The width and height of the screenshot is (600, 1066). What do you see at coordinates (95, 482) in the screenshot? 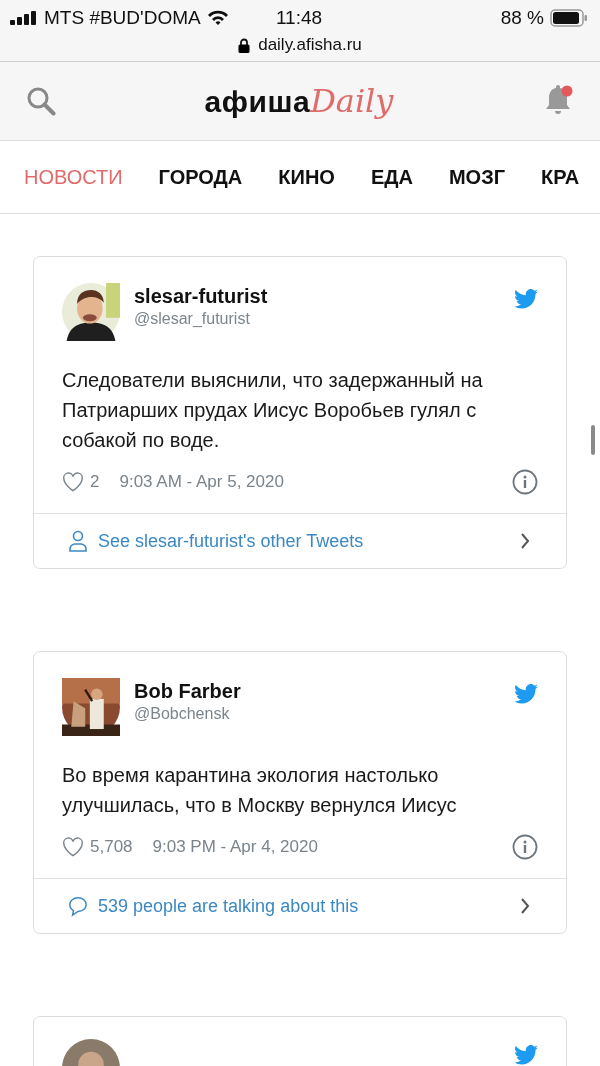
I see `like-count: 2` at bounding box center [95, 482].